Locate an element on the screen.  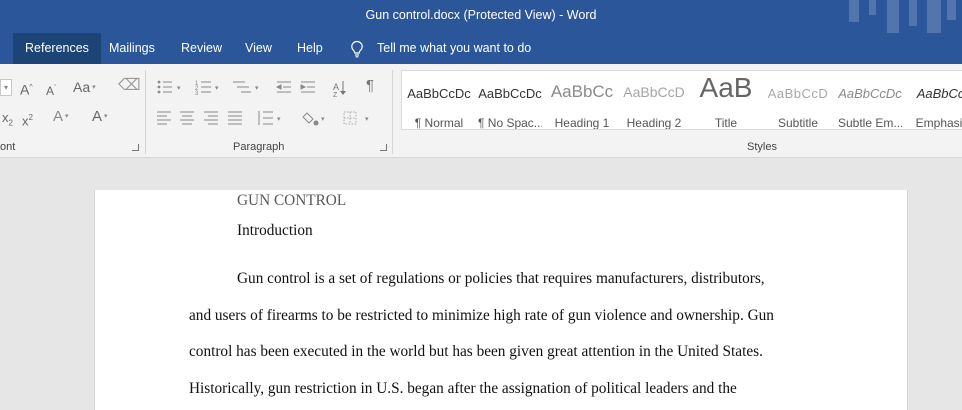
subscript-button: x2 is located at coordinates (7, 121).